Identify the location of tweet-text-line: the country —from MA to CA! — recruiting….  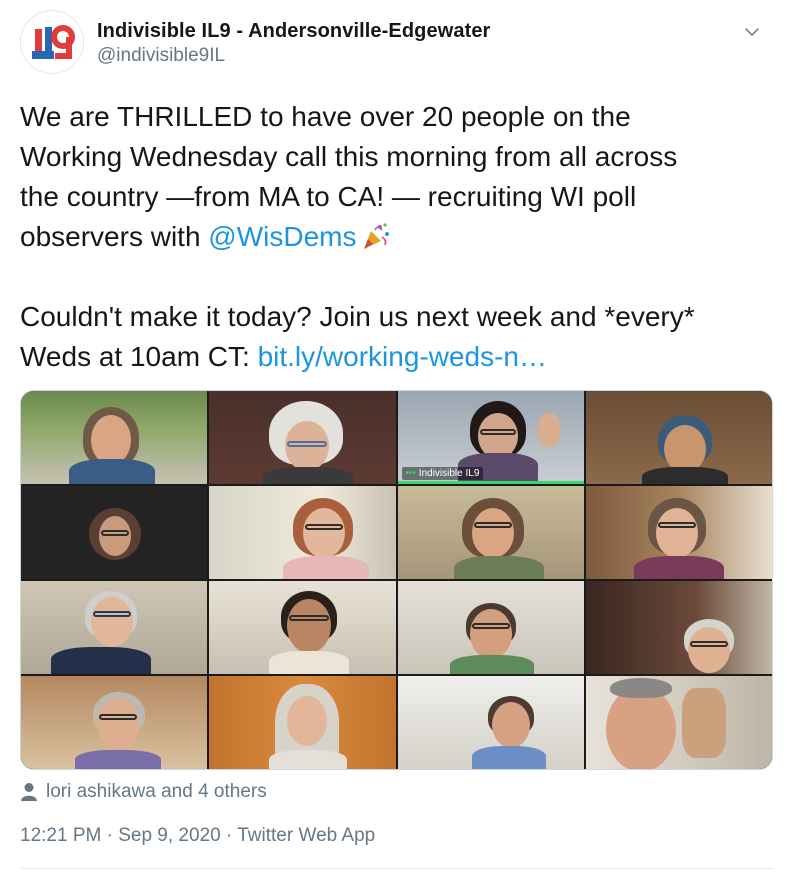
(328, 196).